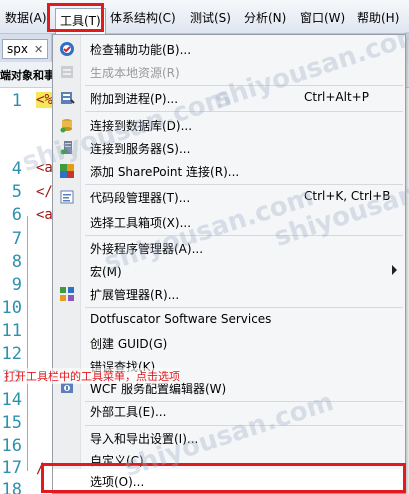 The height and width of the screenshot is (494, 409). Describe the element at coordinates (11, 487) in the screenshot. I see `line-number: 18` at that location.